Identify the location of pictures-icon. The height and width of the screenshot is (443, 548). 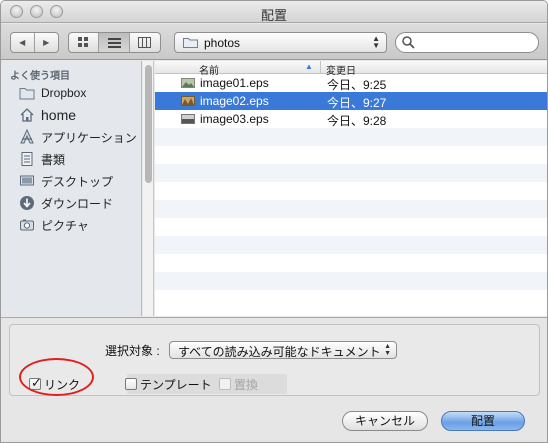
(27, 225).